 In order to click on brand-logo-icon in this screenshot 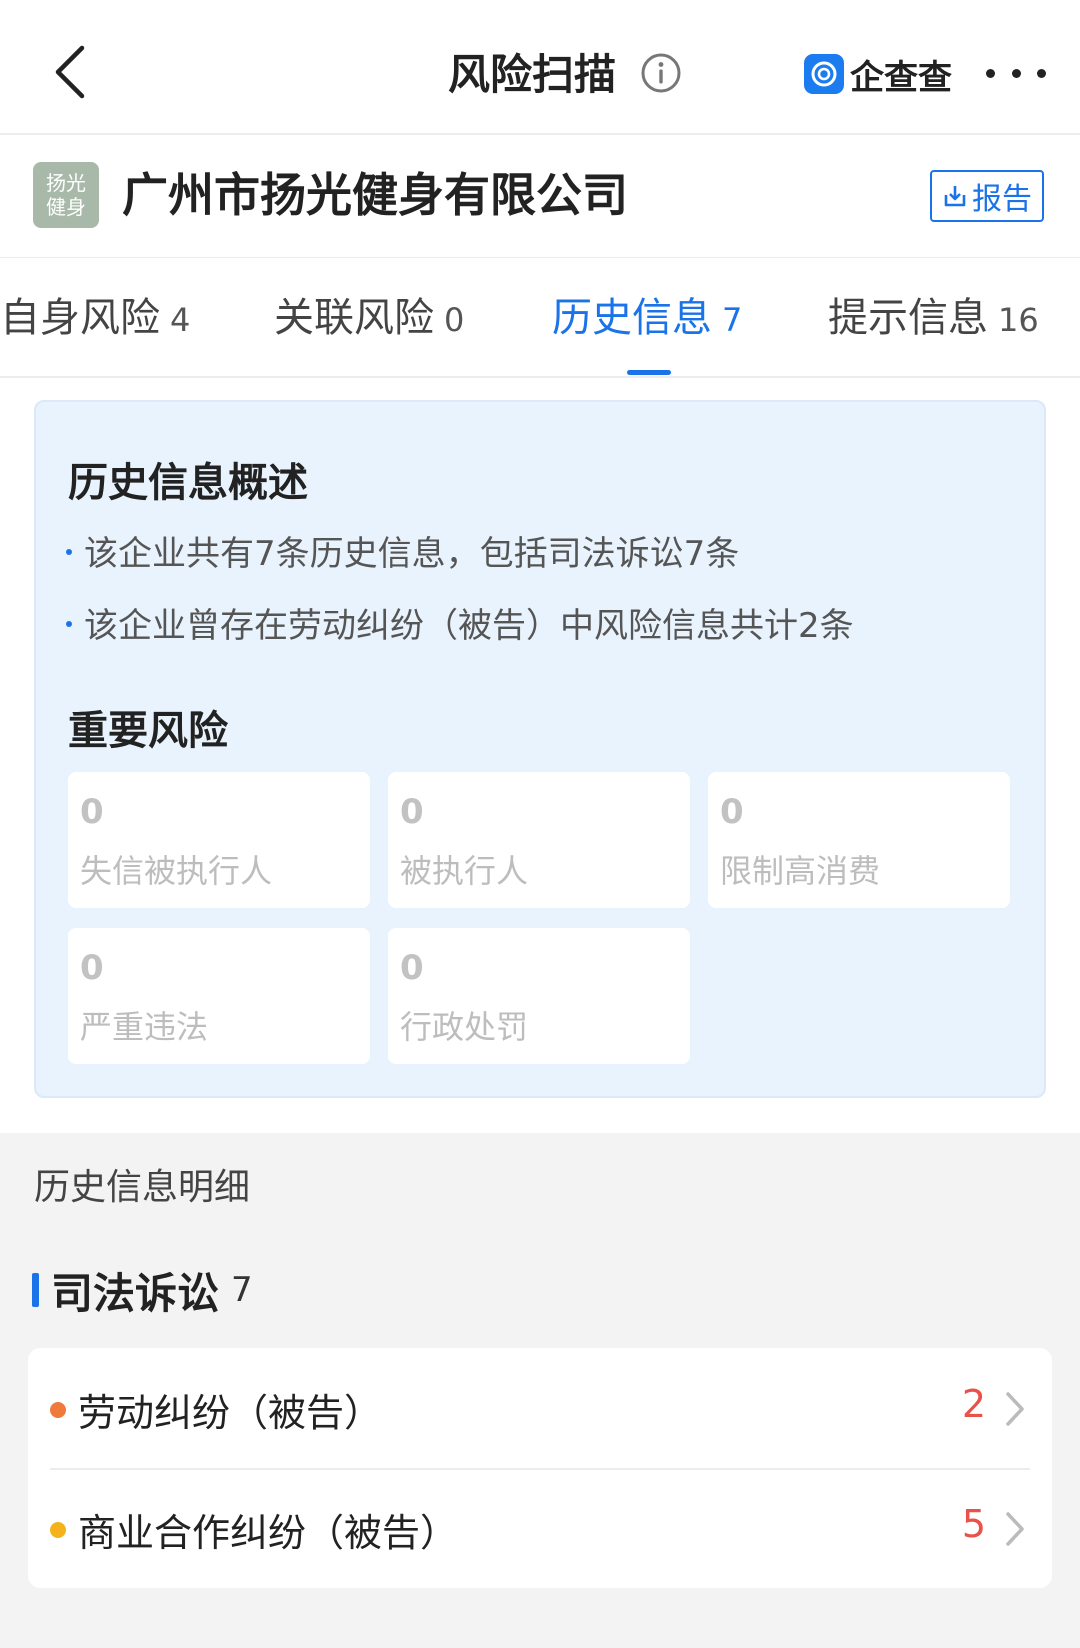, I will do `click(824, 74)`.